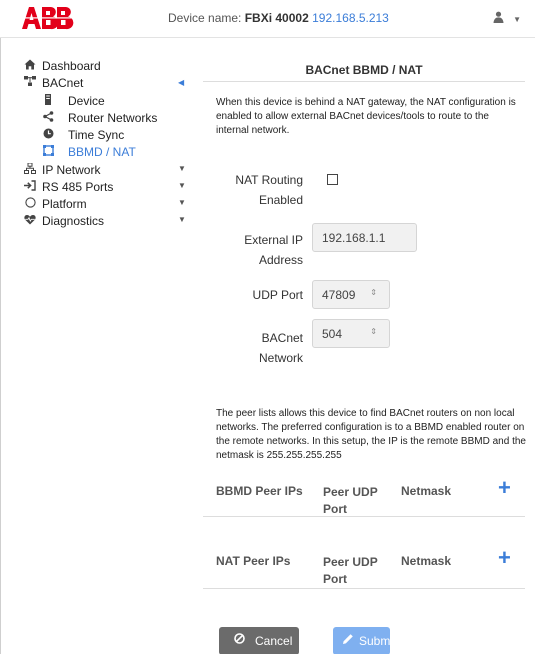 Image resolution: width=535 pixels, height=654 pixels. Describe the element at coordinates (181, 82) in the screenshot. I see `collapse-arrow-icon: ◀` at that location.